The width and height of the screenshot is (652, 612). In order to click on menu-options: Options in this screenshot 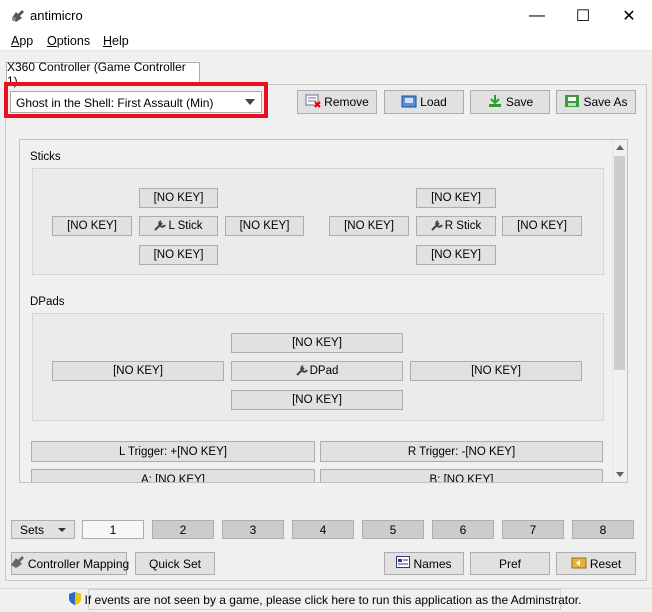, I will do `click(68, 41)`.